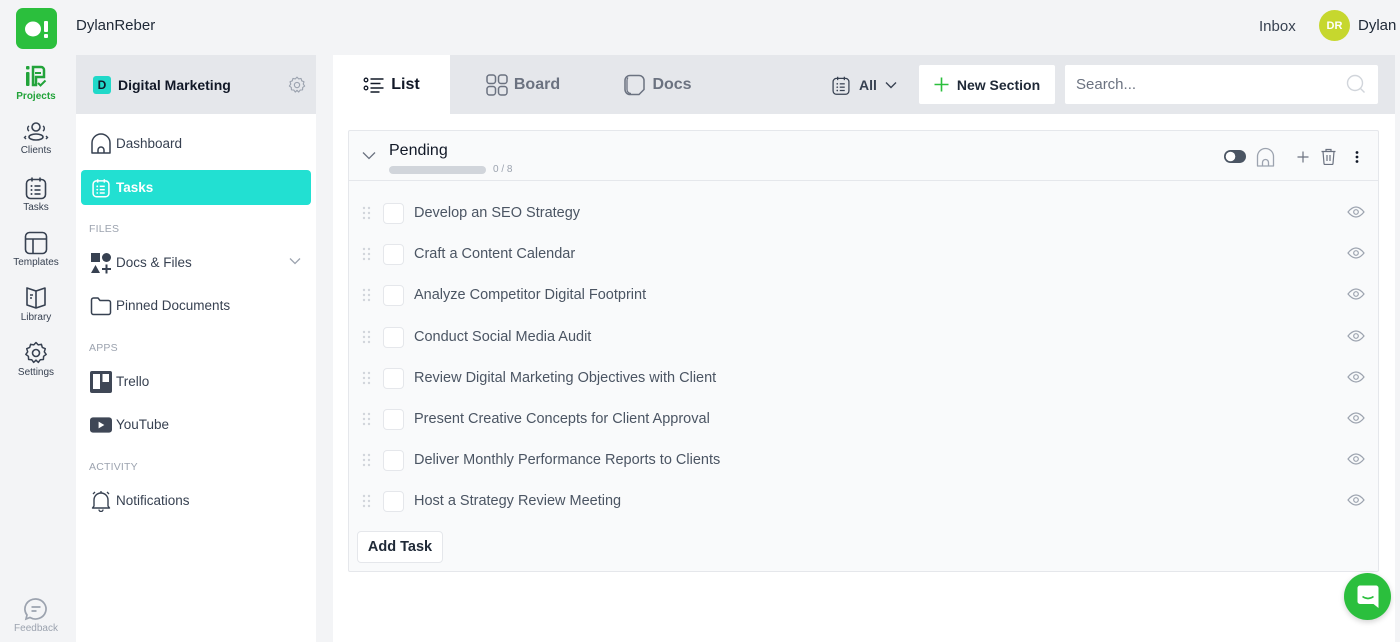 This screenshot has width=1400, height=642. What do you see at coordinates (418, 151) in the screenshot?
I see `section-title: Pending` at bounding box center [418, 151].